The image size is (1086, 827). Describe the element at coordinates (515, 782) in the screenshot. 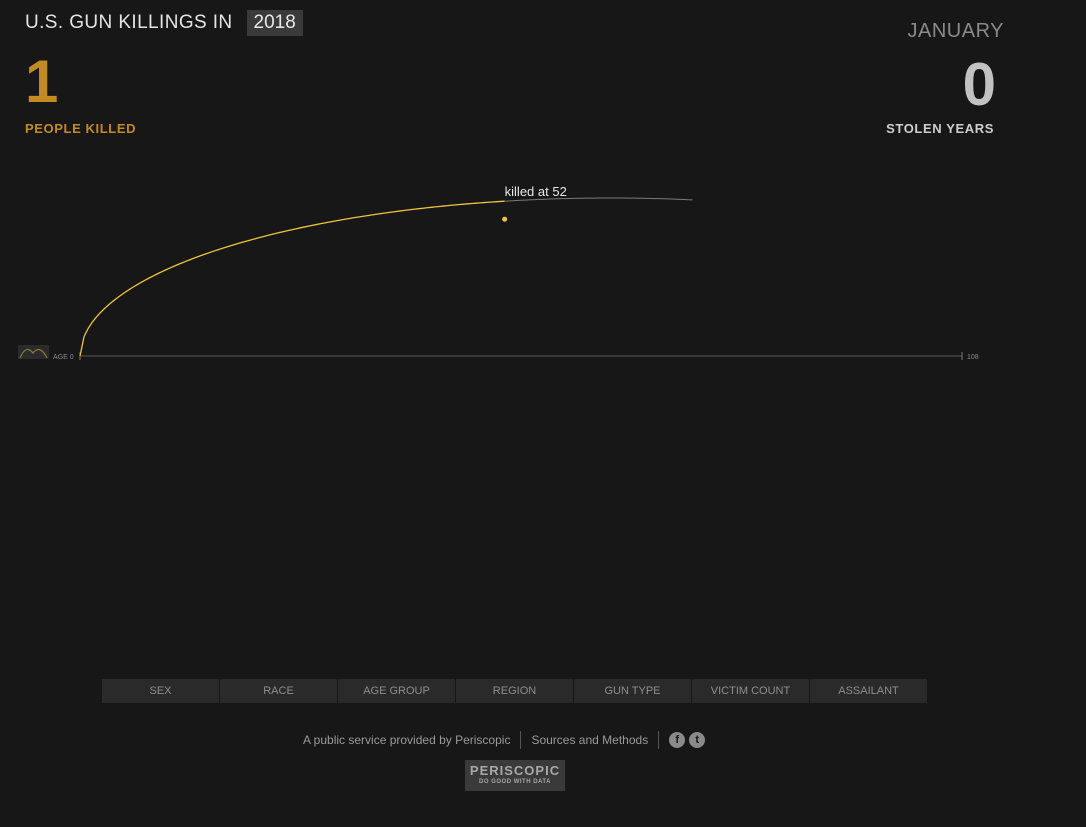

I see `logo-tagline: DO GOOD WITH DATA` at that location.